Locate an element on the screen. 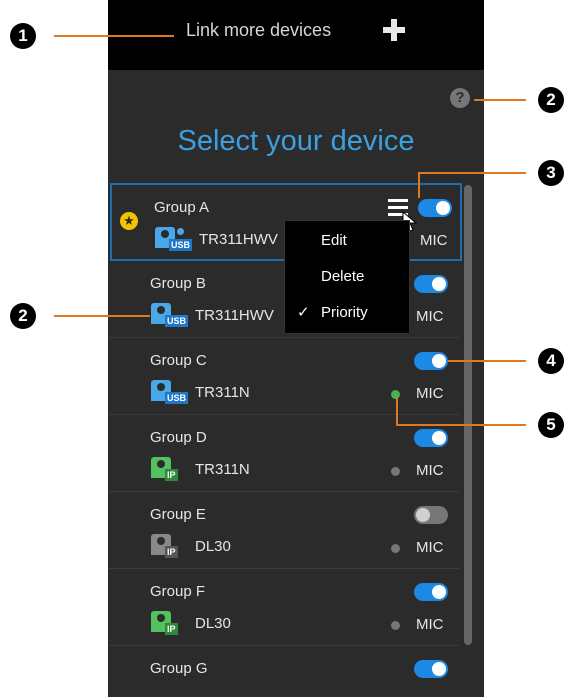 The height and width of the screenshot is (697, 574). device-row-group-g: Group G is located at coordinates (284, 671).